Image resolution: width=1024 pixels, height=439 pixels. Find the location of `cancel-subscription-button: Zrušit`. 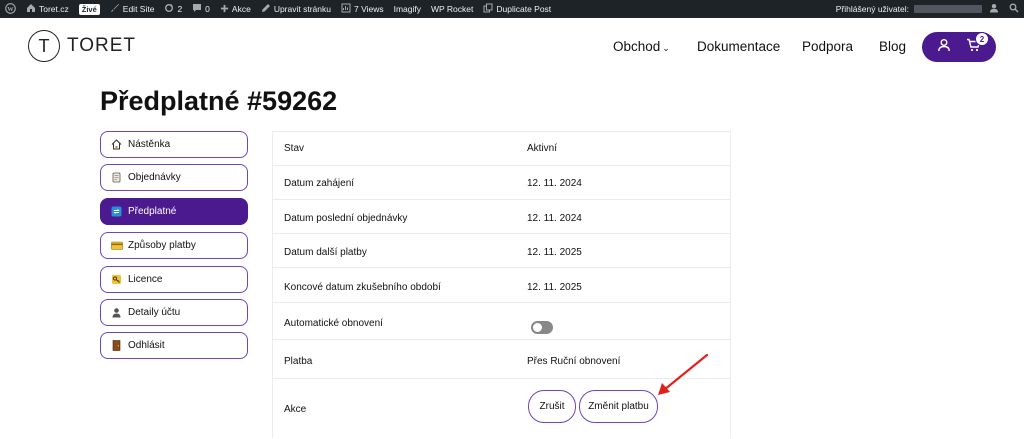

cancel-subscription-button: Zrušit is located at coordinates (552, 406).